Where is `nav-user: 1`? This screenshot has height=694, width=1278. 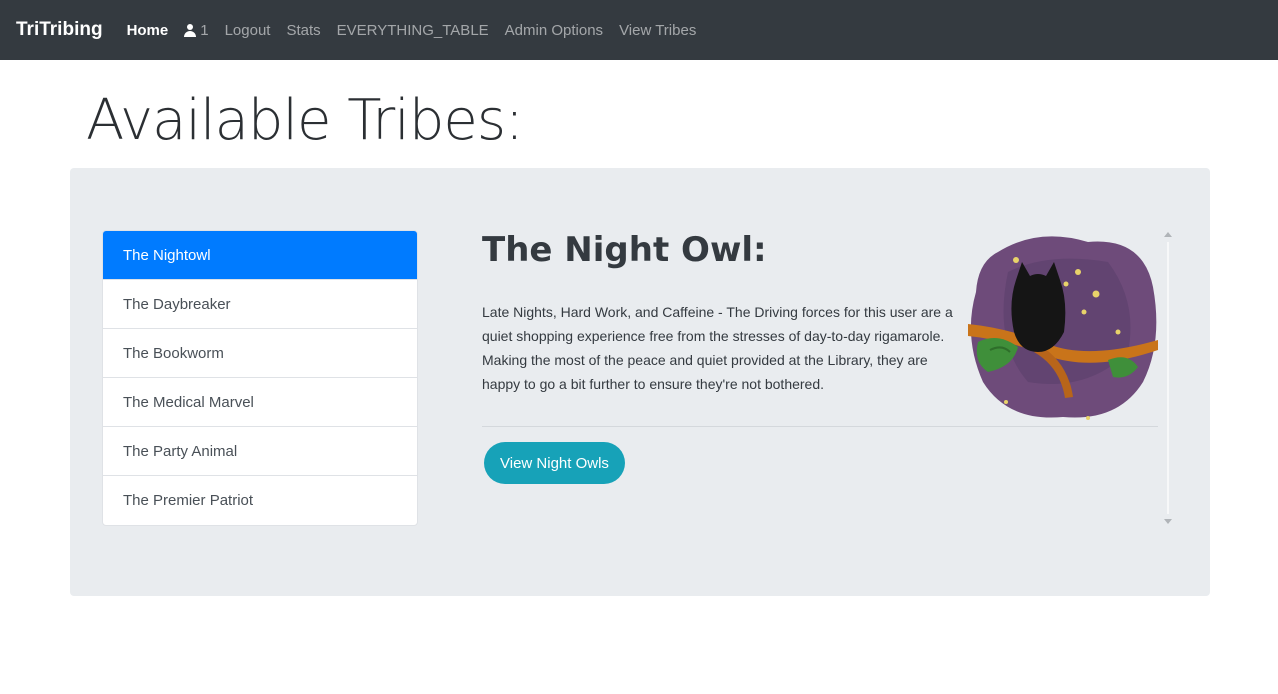 nav-user: 1 is located at coordinates (196, 30).